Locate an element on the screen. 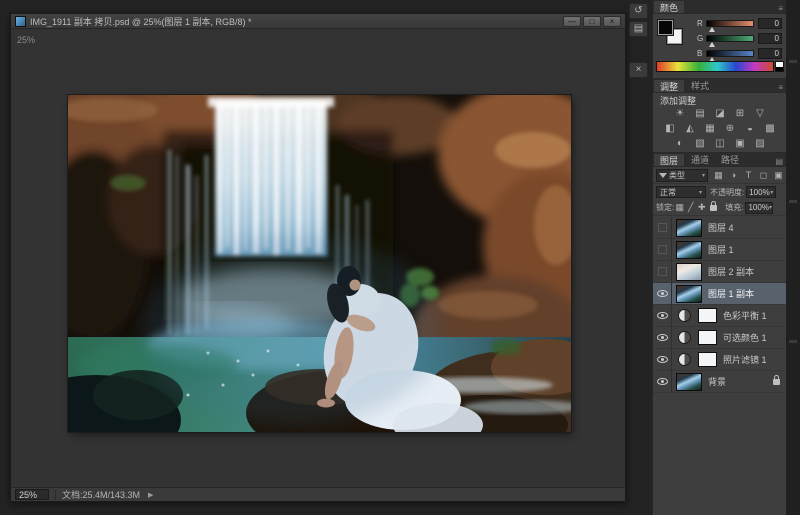  blue-slider is located at coordinates (730, 55).